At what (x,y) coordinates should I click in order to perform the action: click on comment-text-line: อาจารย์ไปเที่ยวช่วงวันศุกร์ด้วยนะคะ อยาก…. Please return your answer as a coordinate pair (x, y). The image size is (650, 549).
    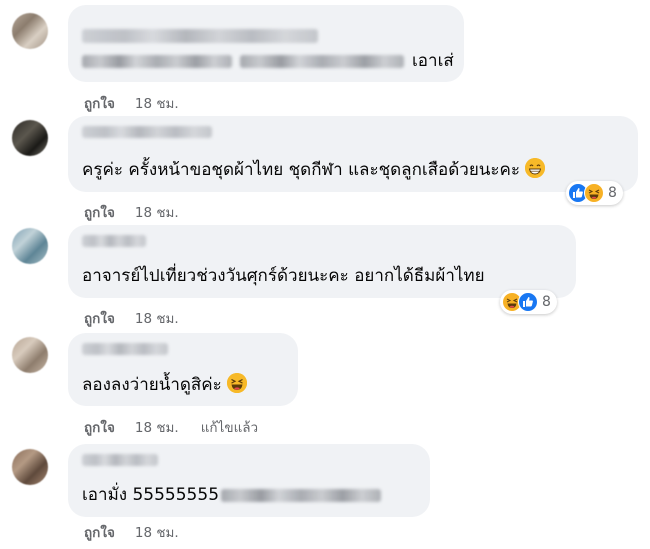
    Looking at the image, I should click on (283, 276).